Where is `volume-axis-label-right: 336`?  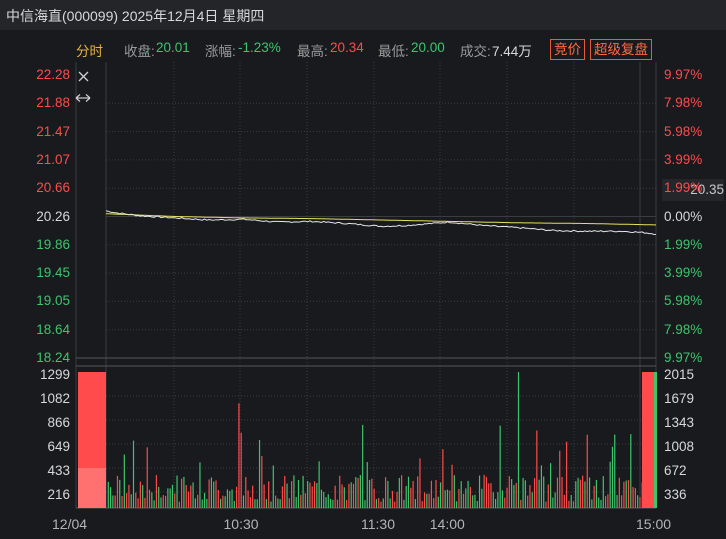
volume-axis-label-right: 336 is located at coordinates (675, 494).